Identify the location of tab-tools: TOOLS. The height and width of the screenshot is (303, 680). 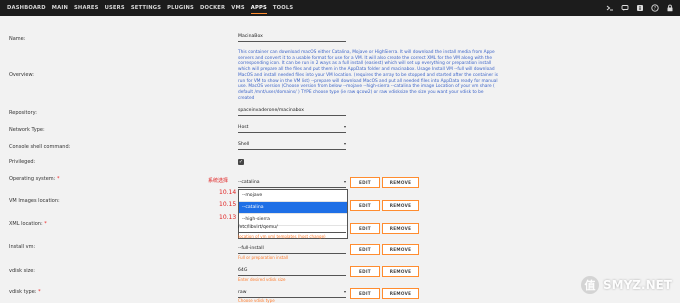
(283, 8).